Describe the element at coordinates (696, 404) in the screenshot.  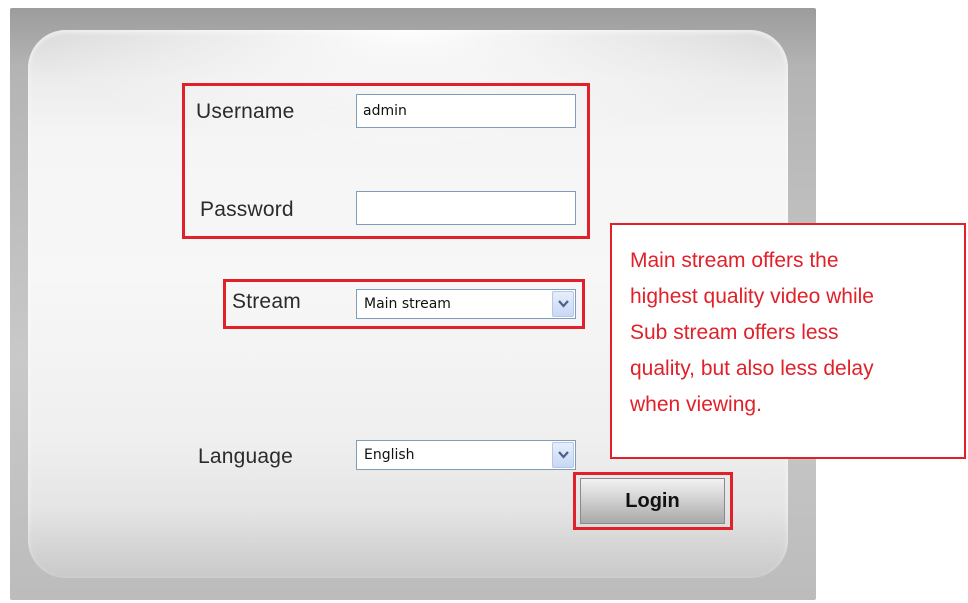
I see `callout-line: when viewing.` at that location.